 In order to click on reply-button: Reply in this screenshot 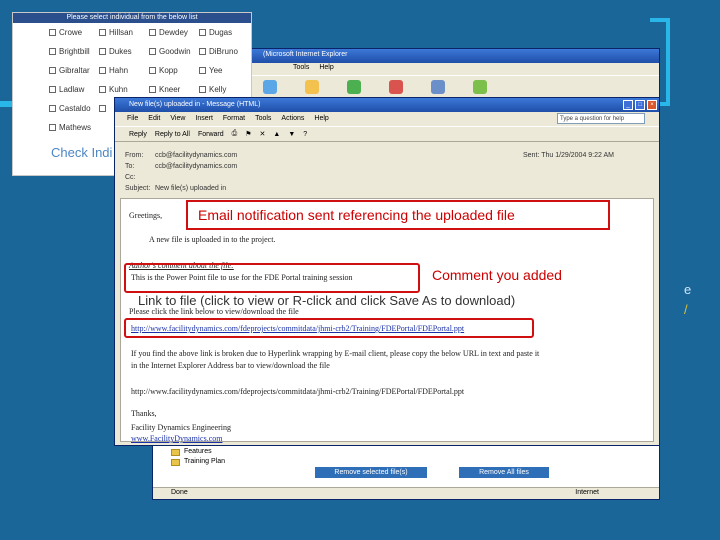, I will do `click(138, 134)`.